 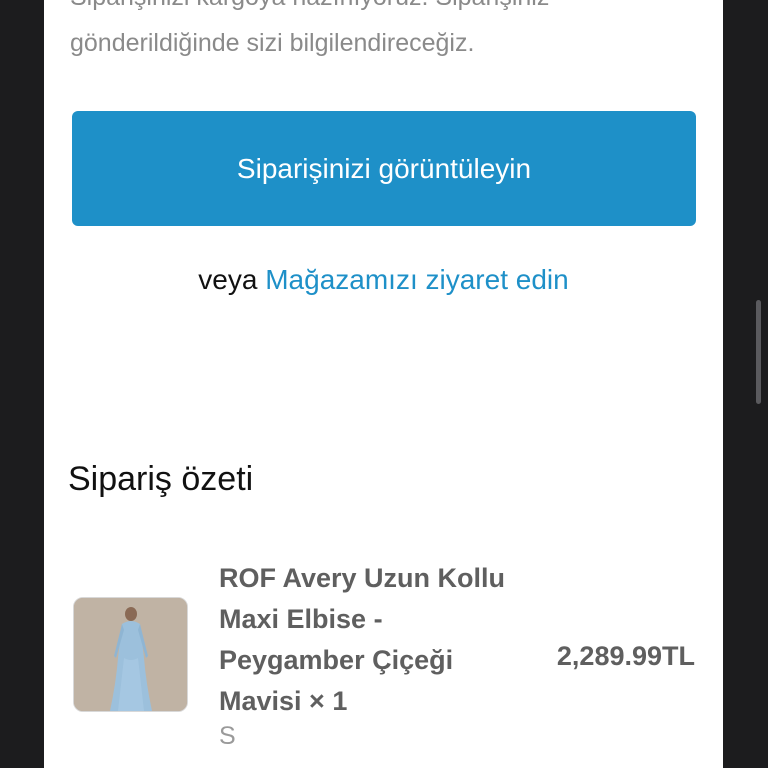 I want to click on order-summary-title: Sipariş özeti, so click(x=161, y=479).